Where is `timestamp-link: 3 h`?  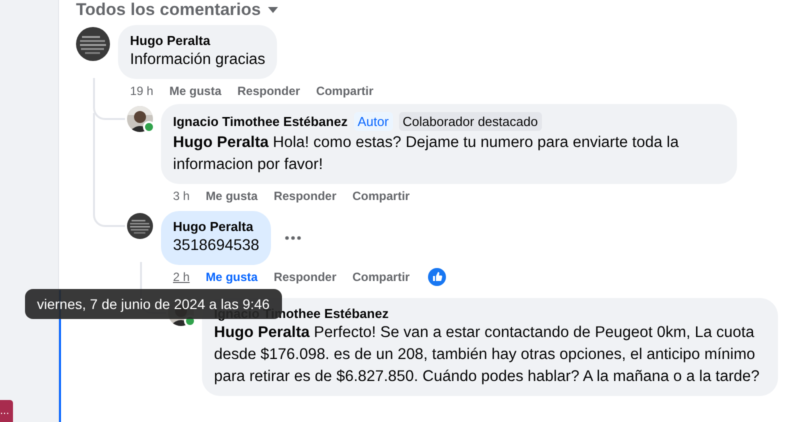
timestamp-link: 3 h is located at coordinates (181, 196).